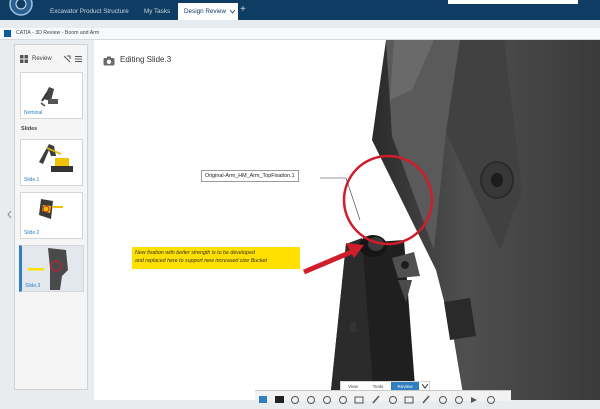  Describe the element at coordinates (78, 59) in the screenshot. I see `menu-icon` at that location.